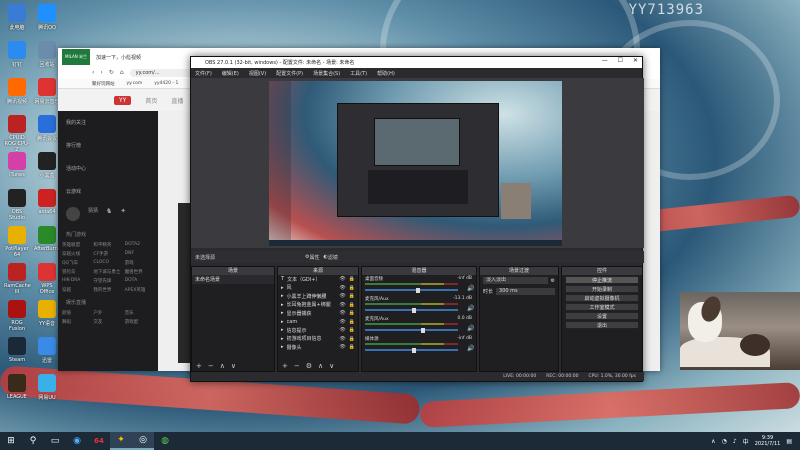 Image resolution: width=800 pixels, height=450 pixels. Describe the element at coordinates (139, 272) in the screenshot. I see `game-category-link: 魔兽世界` at that location.